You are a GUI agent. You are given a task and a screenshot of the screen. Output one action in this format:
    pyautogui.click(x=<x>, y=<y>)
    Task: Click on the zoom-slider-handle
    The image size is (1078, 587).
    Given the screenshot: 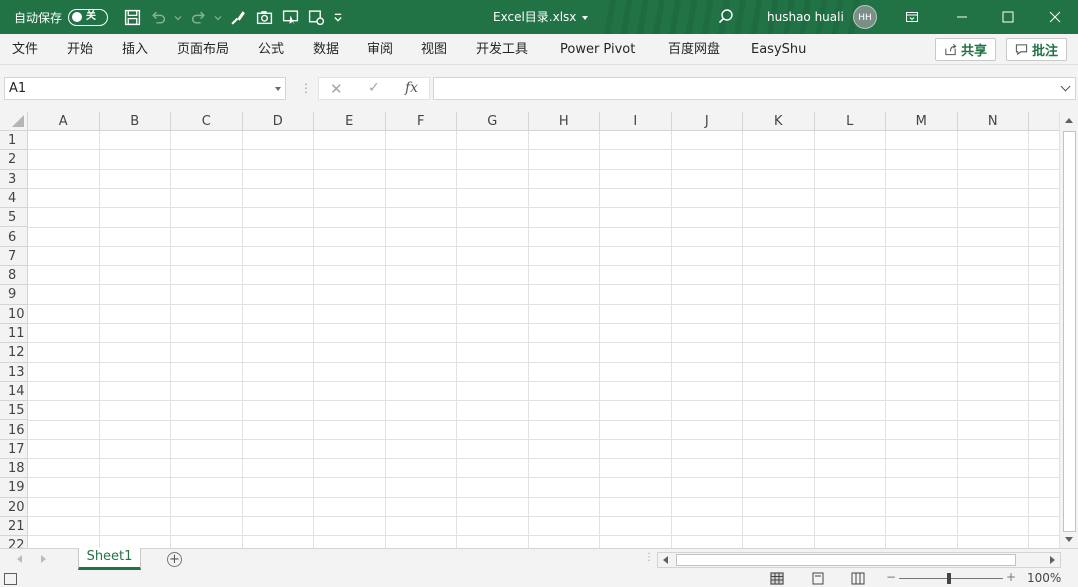 What is the action you would take?
    pyautogui.click(x=949, y=578)
    